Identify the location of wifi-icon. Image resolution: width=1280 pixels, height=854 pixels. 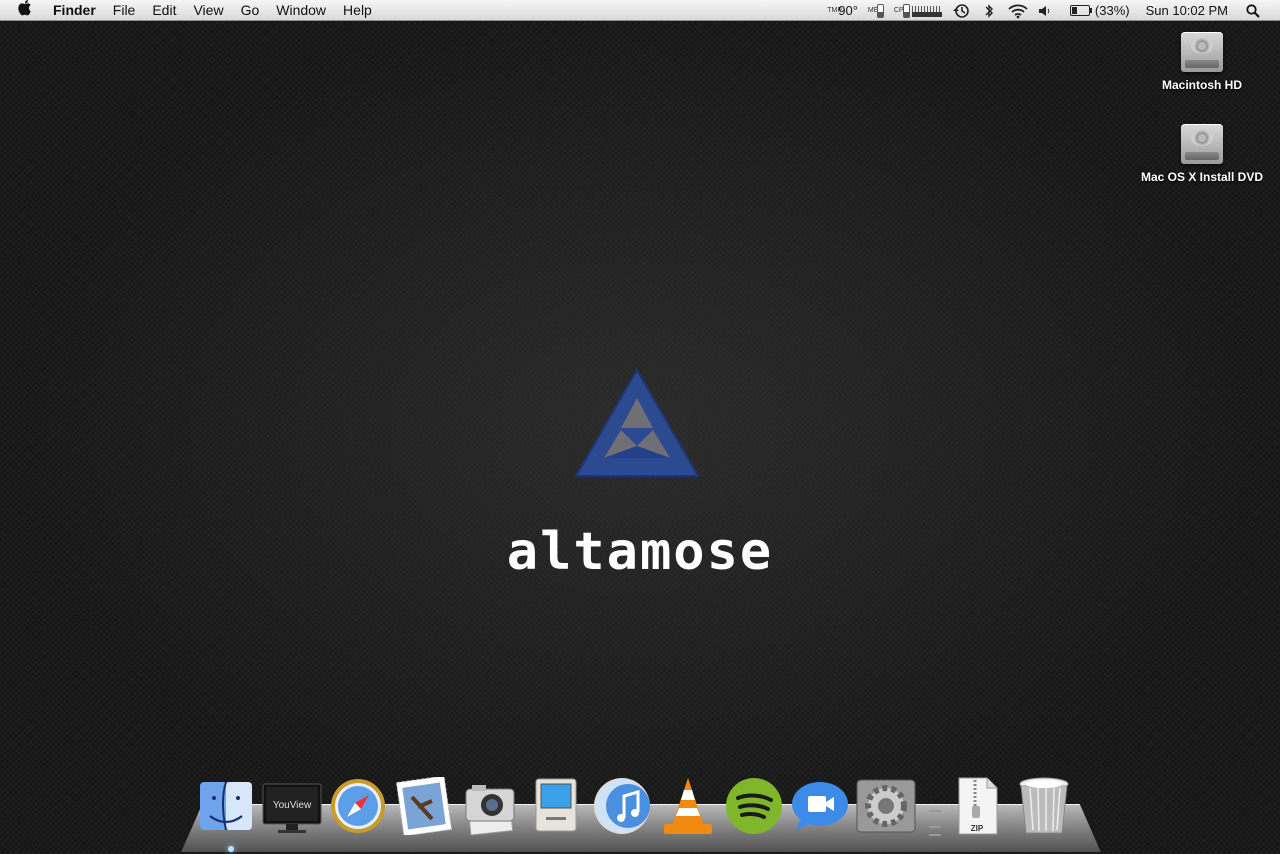
(1018, 11).